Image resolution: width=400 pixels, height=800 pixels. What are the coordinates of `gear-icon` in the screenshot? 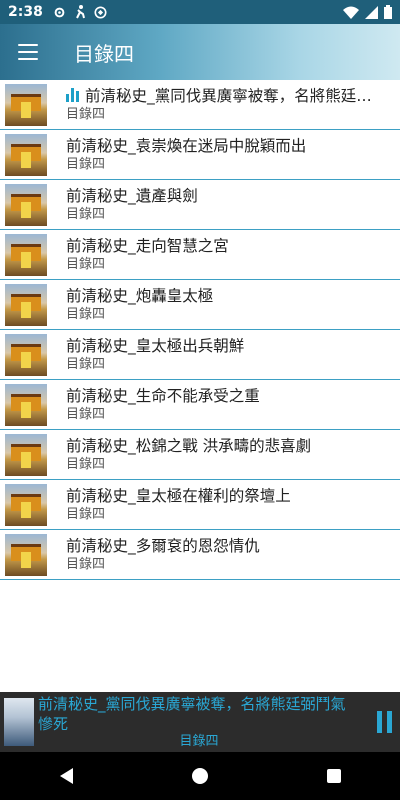 It's located at (59, 12).